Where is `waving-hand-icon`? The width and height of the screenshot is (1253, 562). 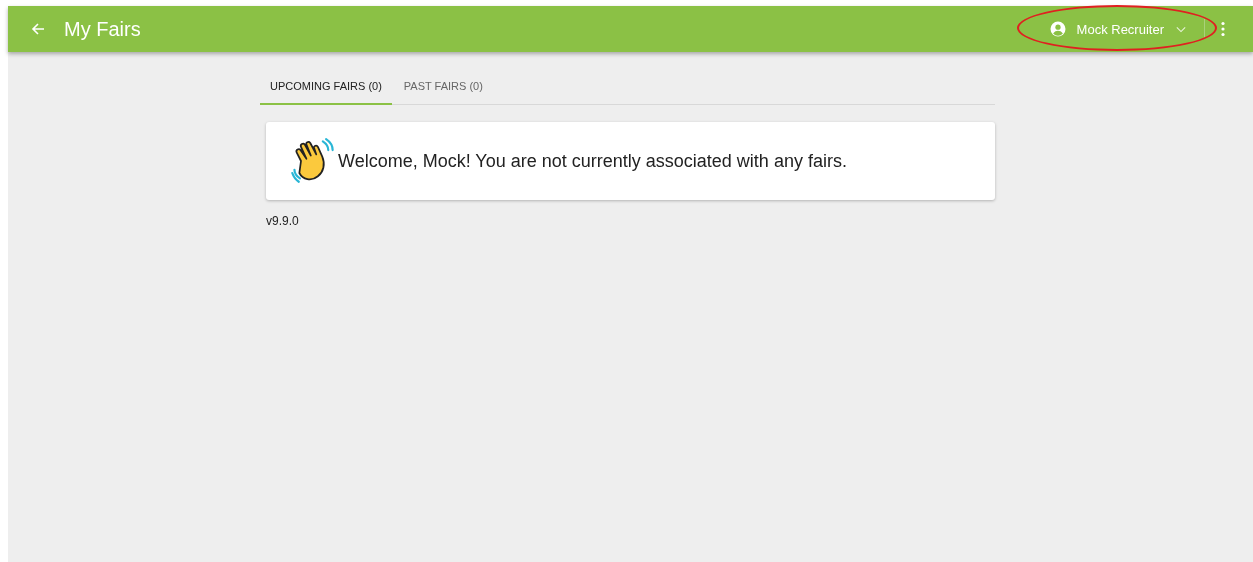
waving-hand-icon is located at coordinates (313, 161).